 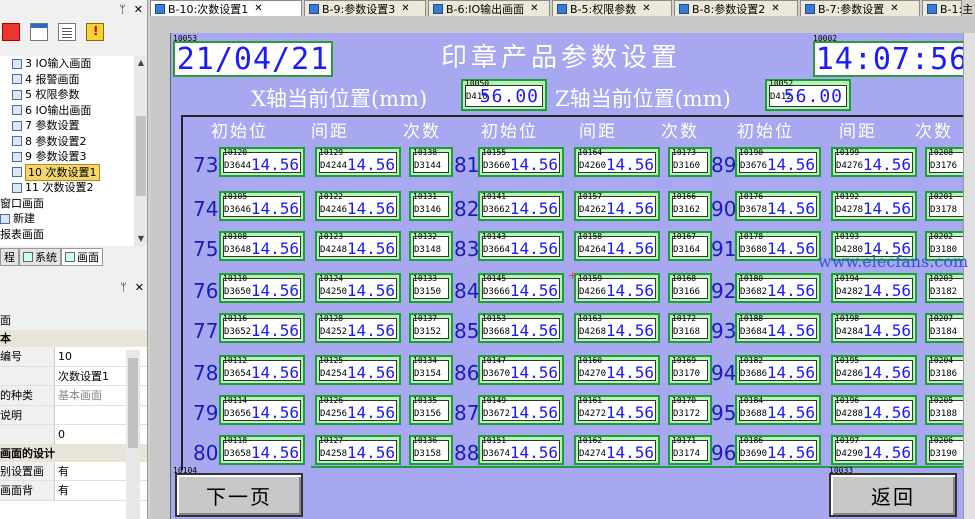 I want to click on numeric-input: 10171 D3174, so click(x=690, y=450).